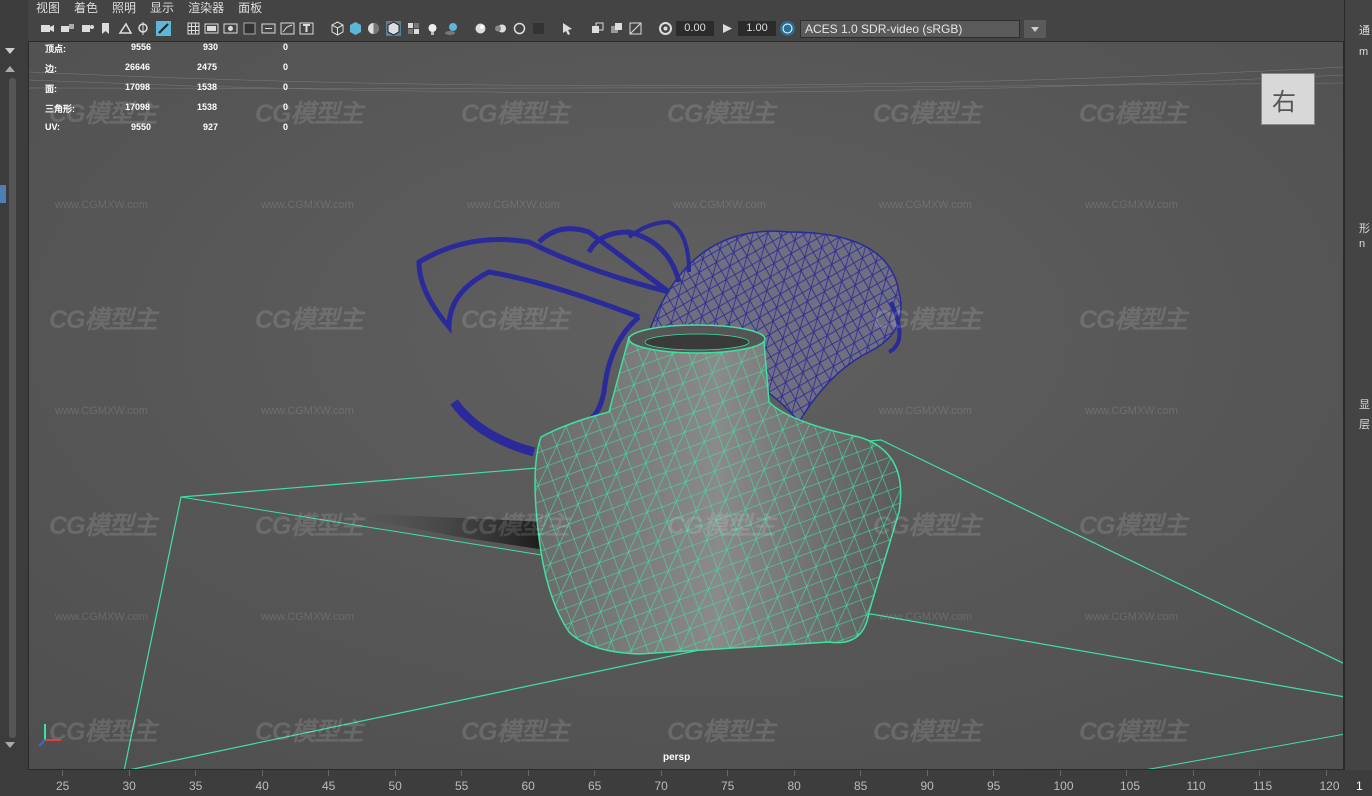 This screenshot has height=796, width=1372. What do you see at coordinates (432, 28) in the screenshot?
I see `use-all-lights-icon` at bounding box center [432, 28].